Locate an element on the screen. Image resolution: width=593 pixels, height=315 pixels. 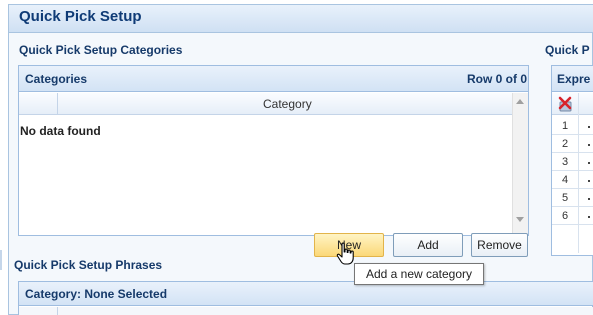
row-number: 4 is located at coordinates (565, 180).